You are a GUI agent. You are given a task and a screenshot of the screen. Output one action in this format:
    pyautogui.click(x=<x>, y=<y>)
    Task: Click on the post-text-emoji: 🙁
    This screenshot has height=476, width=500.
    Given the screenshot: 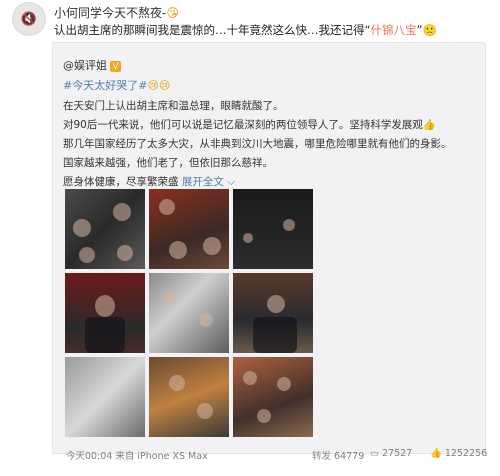 What is the action you would take?
    pyautogui.click(x=429, y=30)
    